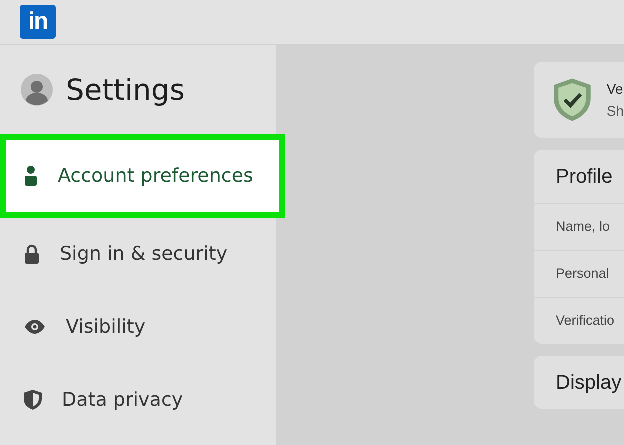  Describe the element at coordinates (32, 254) in the screenshot. I see `lock-icon` at that location.